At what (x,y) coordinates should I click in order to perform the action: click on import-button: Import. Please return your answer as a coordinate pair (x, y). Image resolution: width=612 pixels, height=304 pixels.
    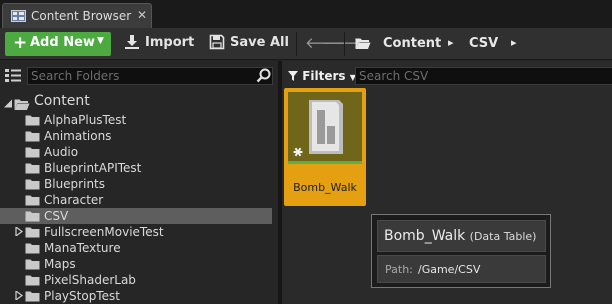
    Looking at the image, I should click on (159, 44).